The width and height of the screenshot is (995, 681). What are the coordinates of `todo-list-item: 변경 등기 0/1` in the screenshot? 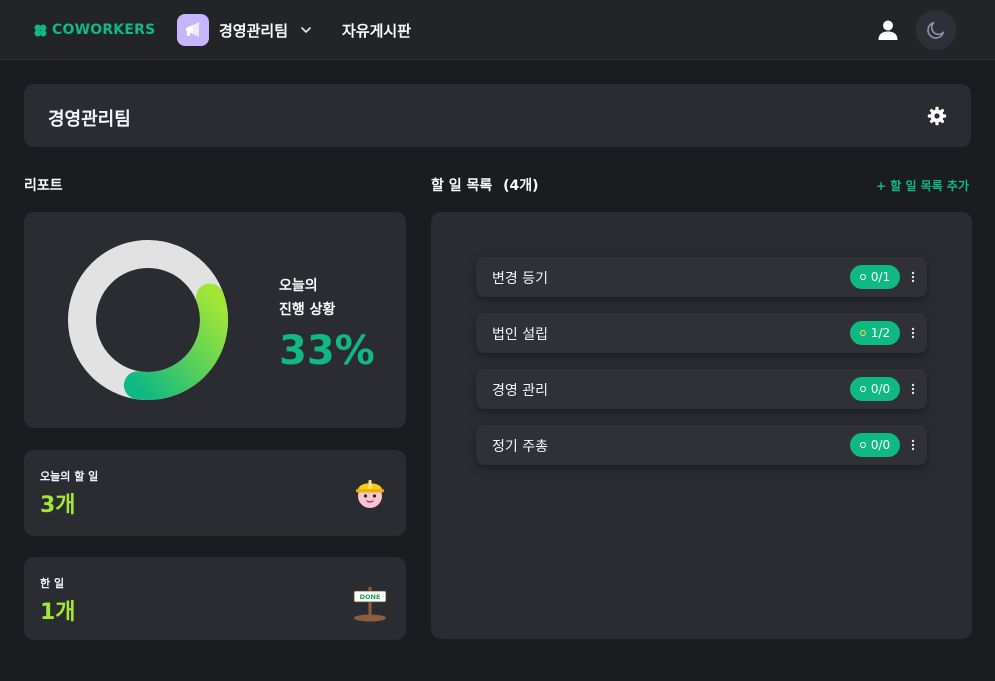 It's located at (701, 277).